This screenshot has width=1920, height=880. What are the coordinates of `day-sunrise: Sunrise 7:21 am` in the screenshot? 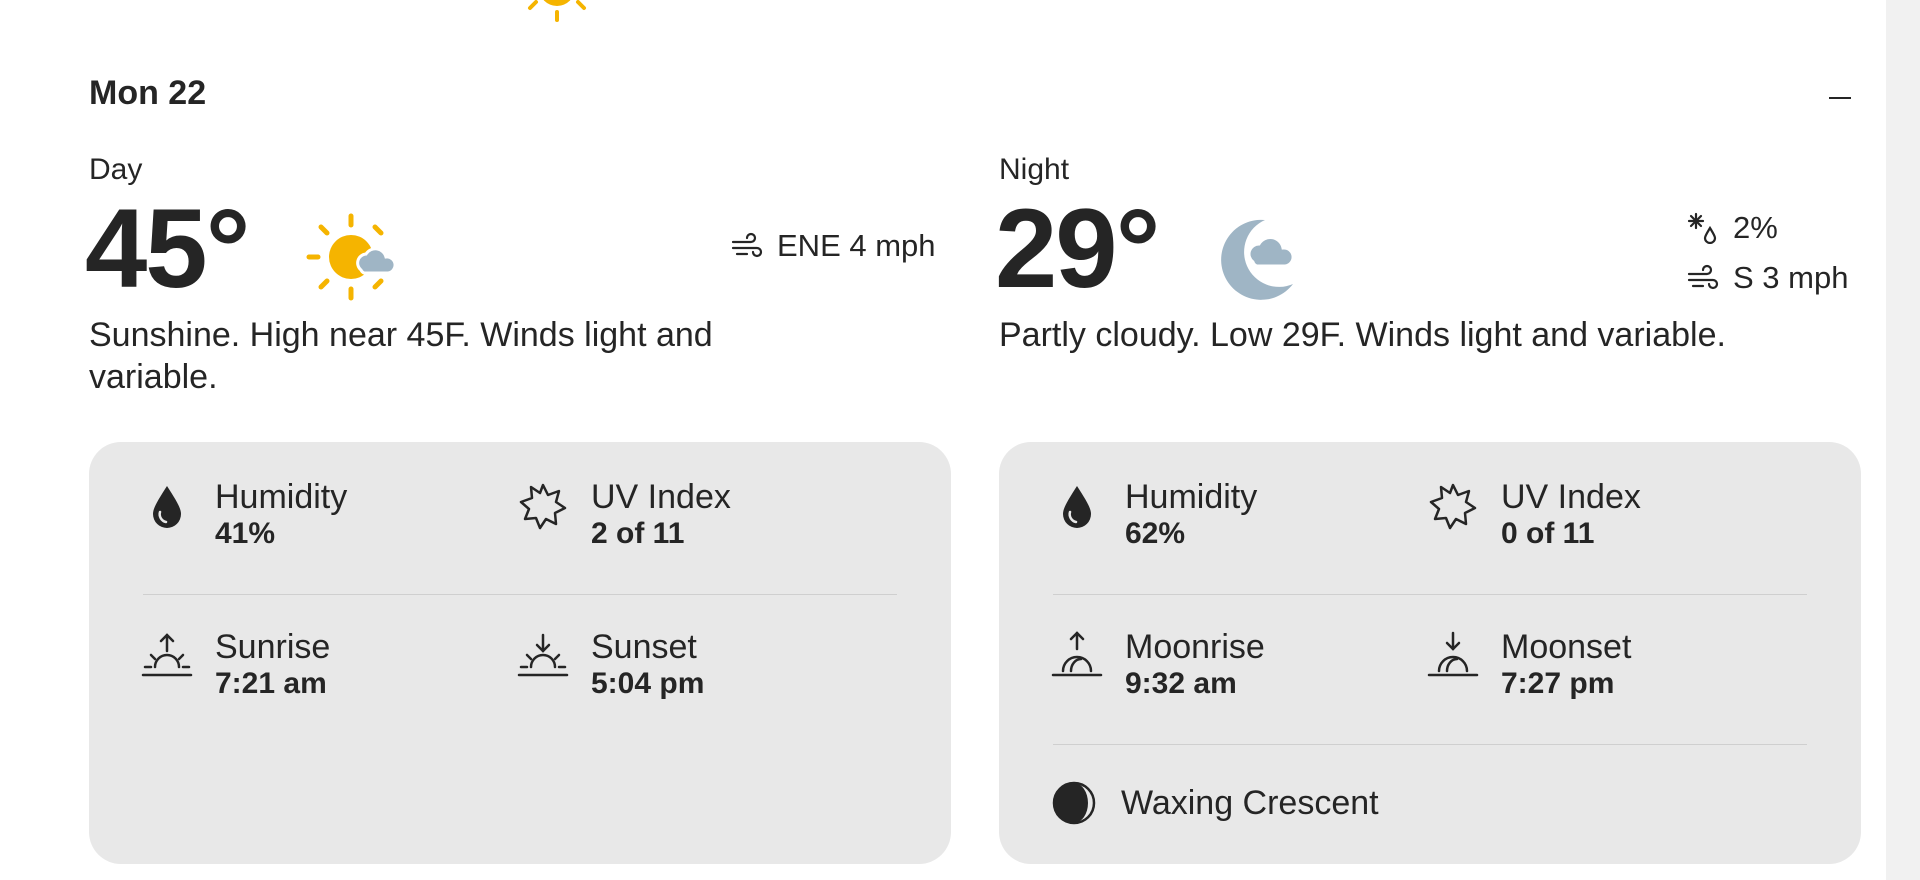 It's located at (235, 665).